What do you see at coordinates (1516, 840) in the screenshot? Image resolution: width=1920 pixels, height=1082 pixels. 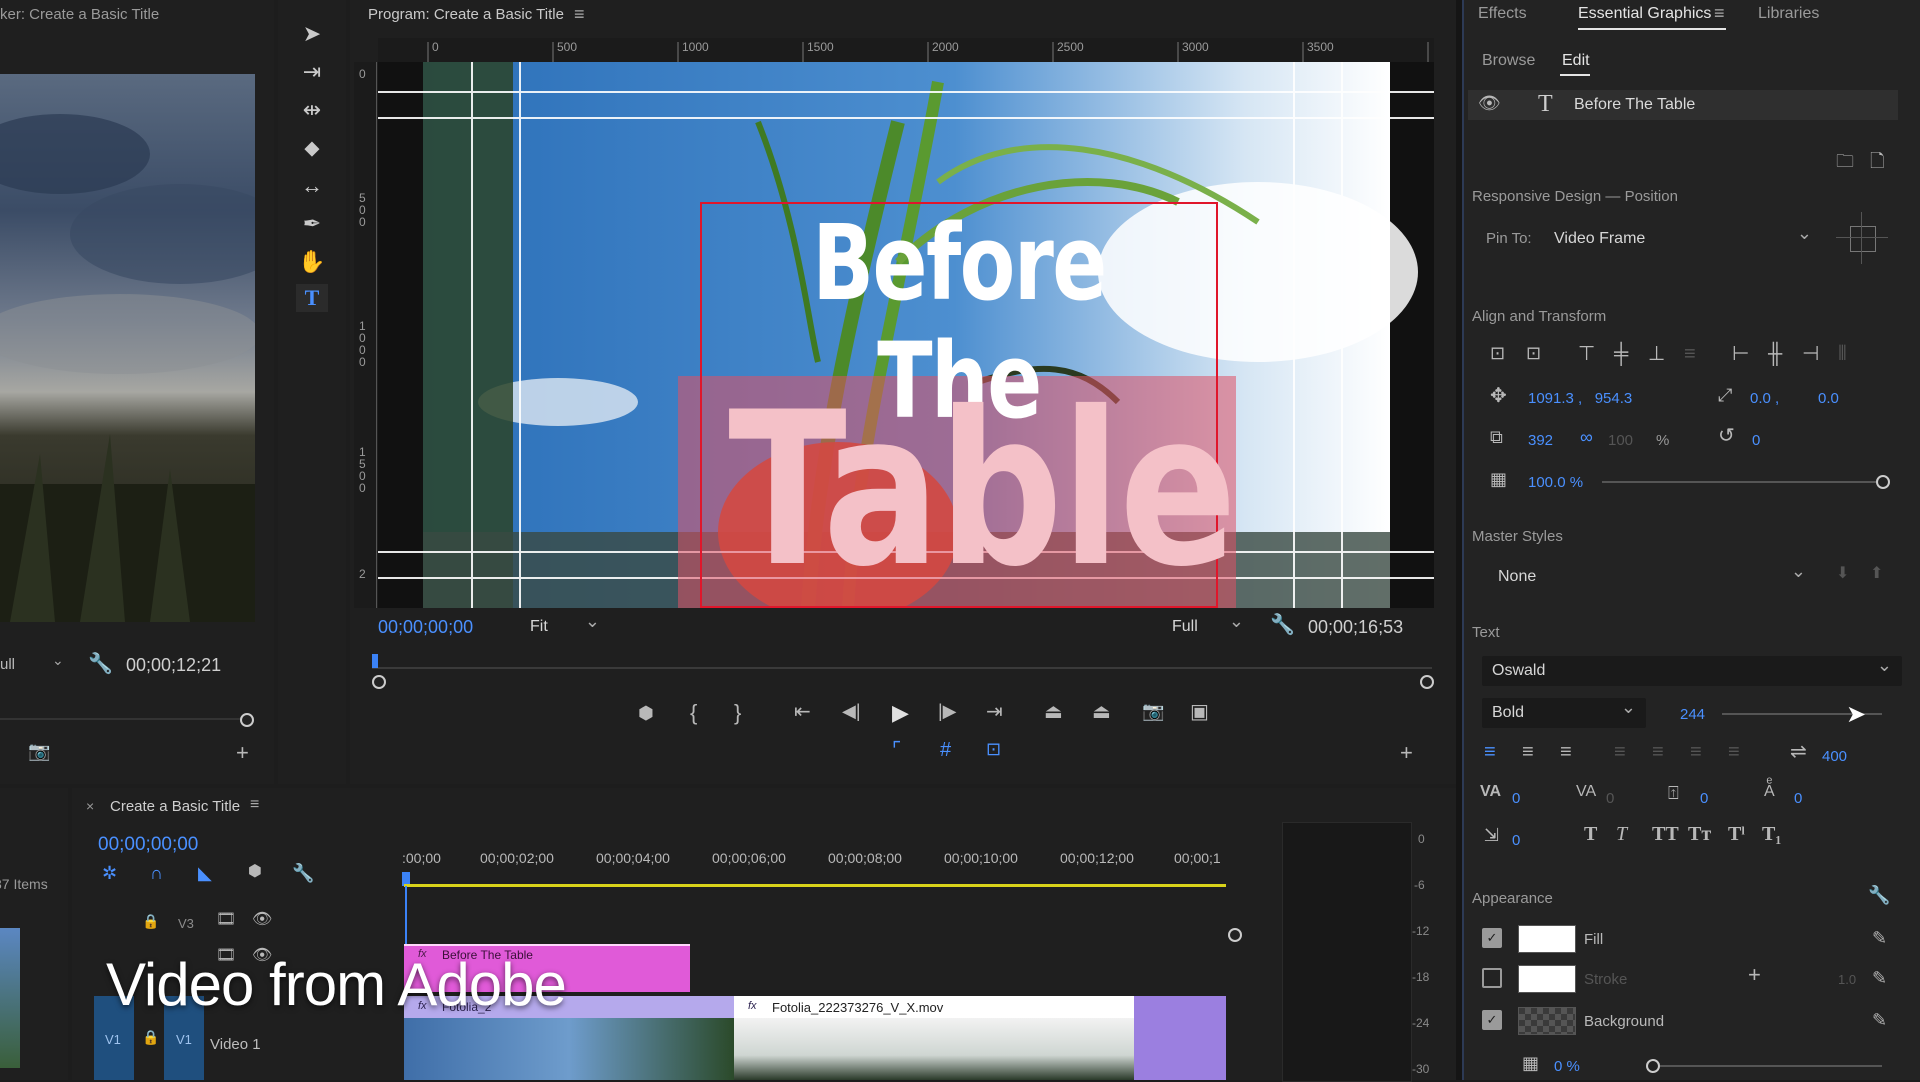 I see `indent-value: 0` at bounding box center [1516, 840].